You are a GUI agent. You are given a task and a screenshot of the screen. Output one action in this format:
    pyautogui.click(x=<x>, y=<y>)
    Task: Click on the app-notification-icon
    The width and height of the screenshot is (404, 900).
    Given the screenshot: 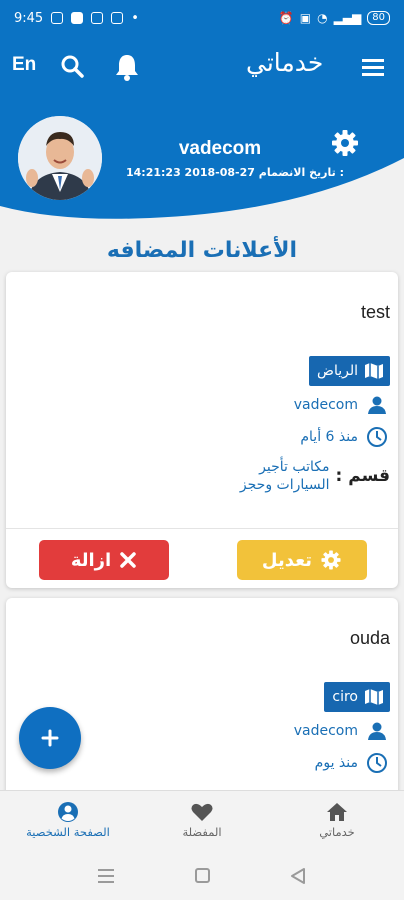 What is the action you would take?
    pyautogui.click(x=77, y=18)
    